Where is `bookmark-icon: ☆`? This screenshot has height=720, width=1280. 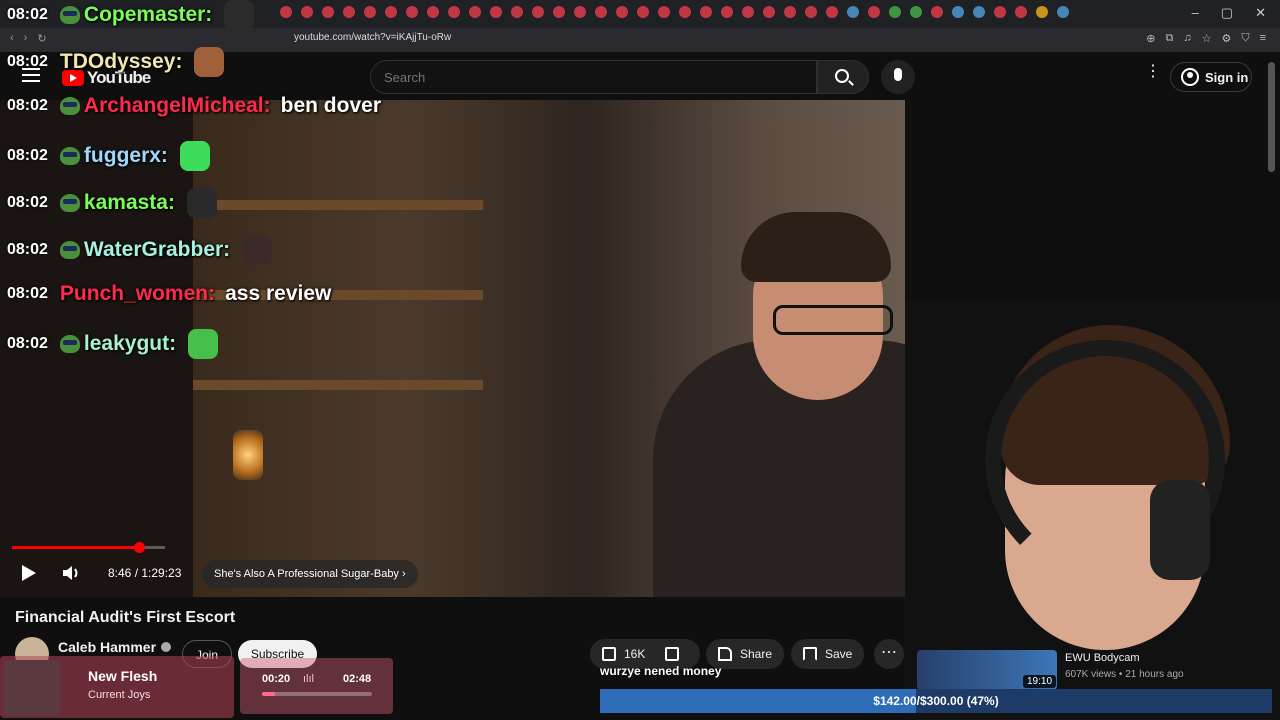 bookmark-icon: ☆ is located at coordinates (1207, 38).